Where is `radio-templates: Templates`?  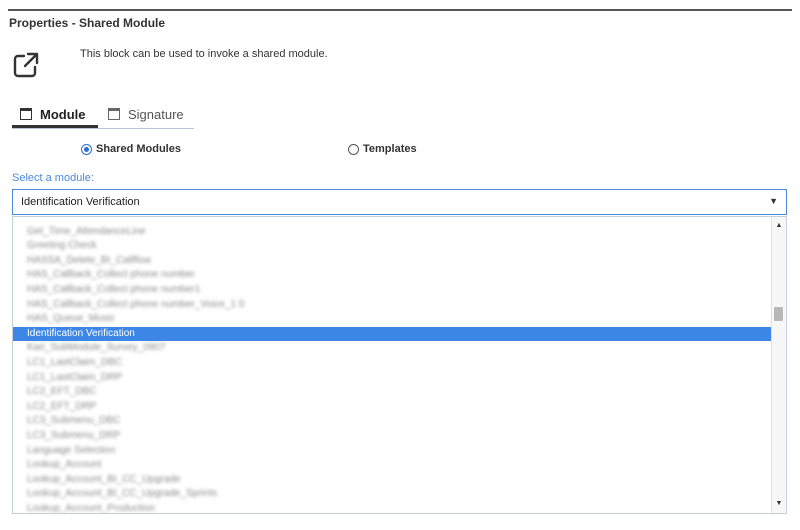
radio-templates: Templates is located at coordinates (382, 149).